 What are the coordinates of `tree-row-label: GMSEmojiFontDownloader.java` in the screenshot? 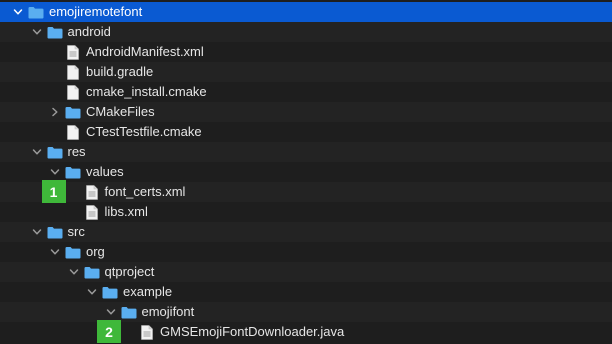 It's located at (252, 331).